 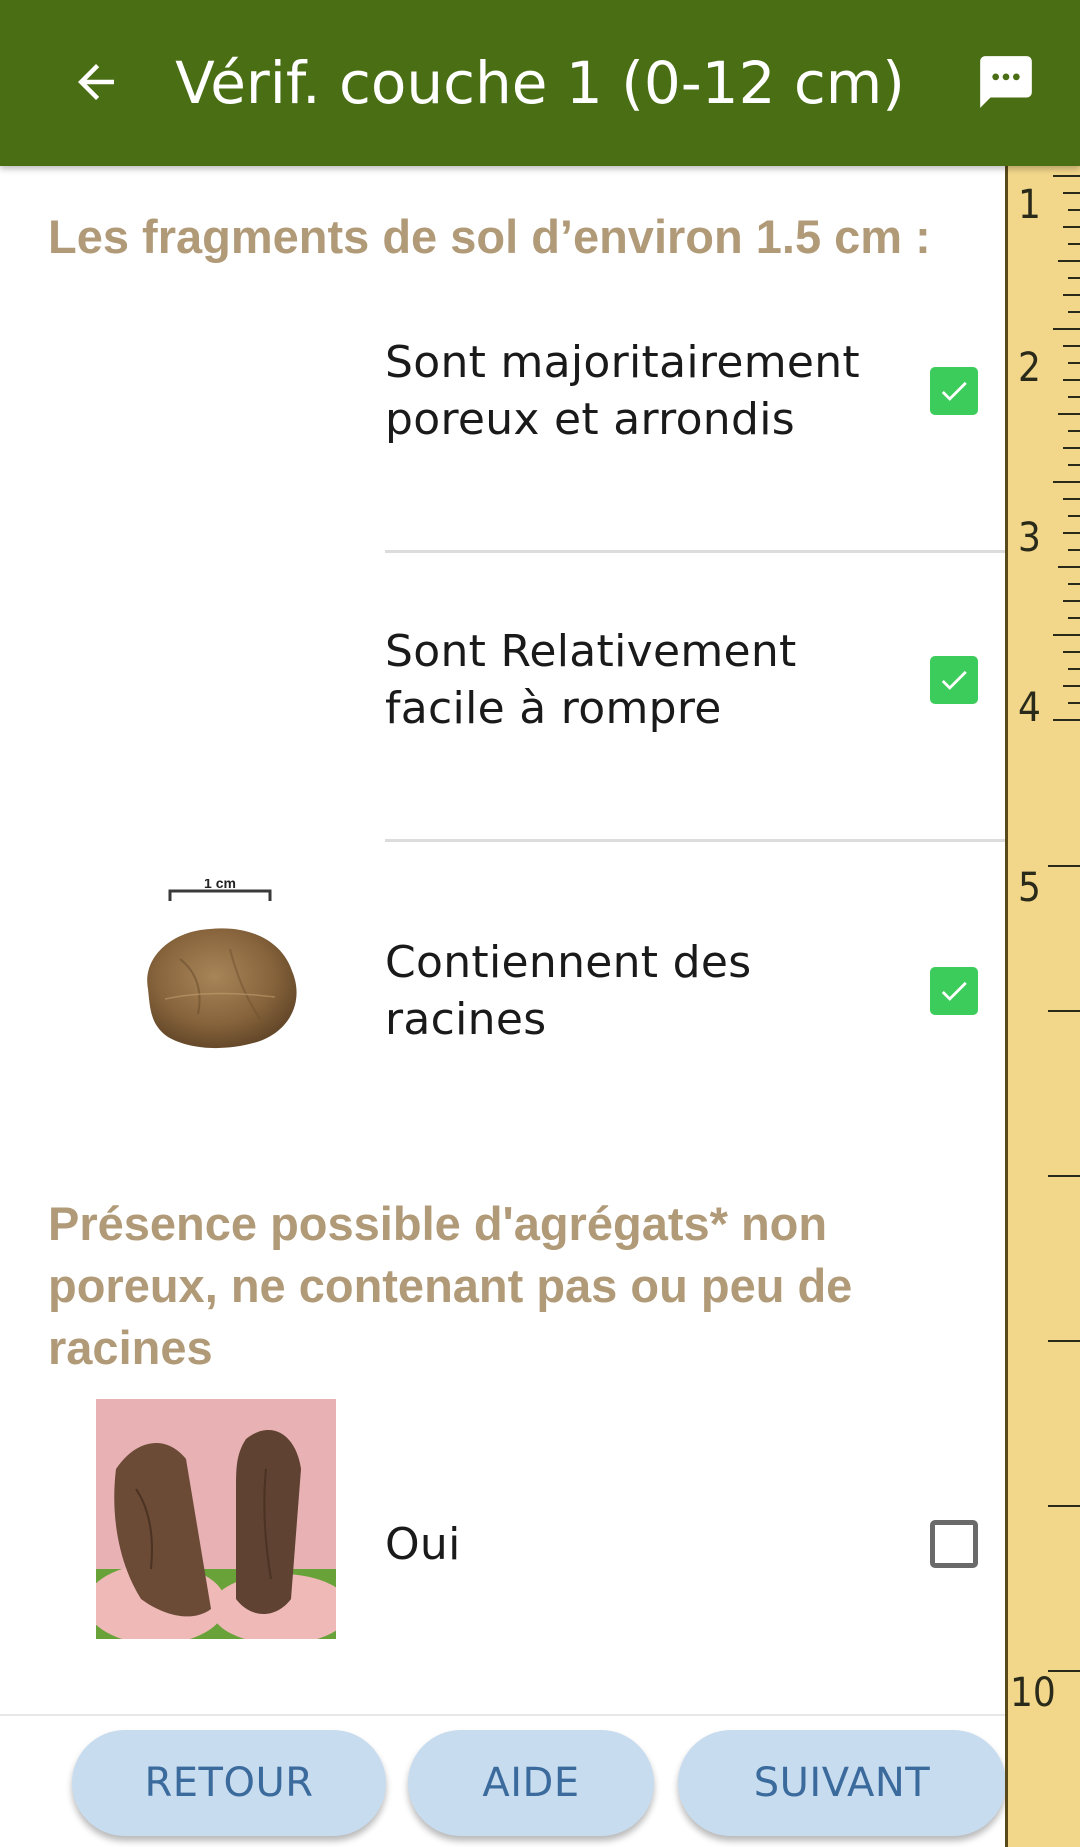 I want to click on option-row-facile: Sont Relativement facile à rompre, so click(x=695, y=680).